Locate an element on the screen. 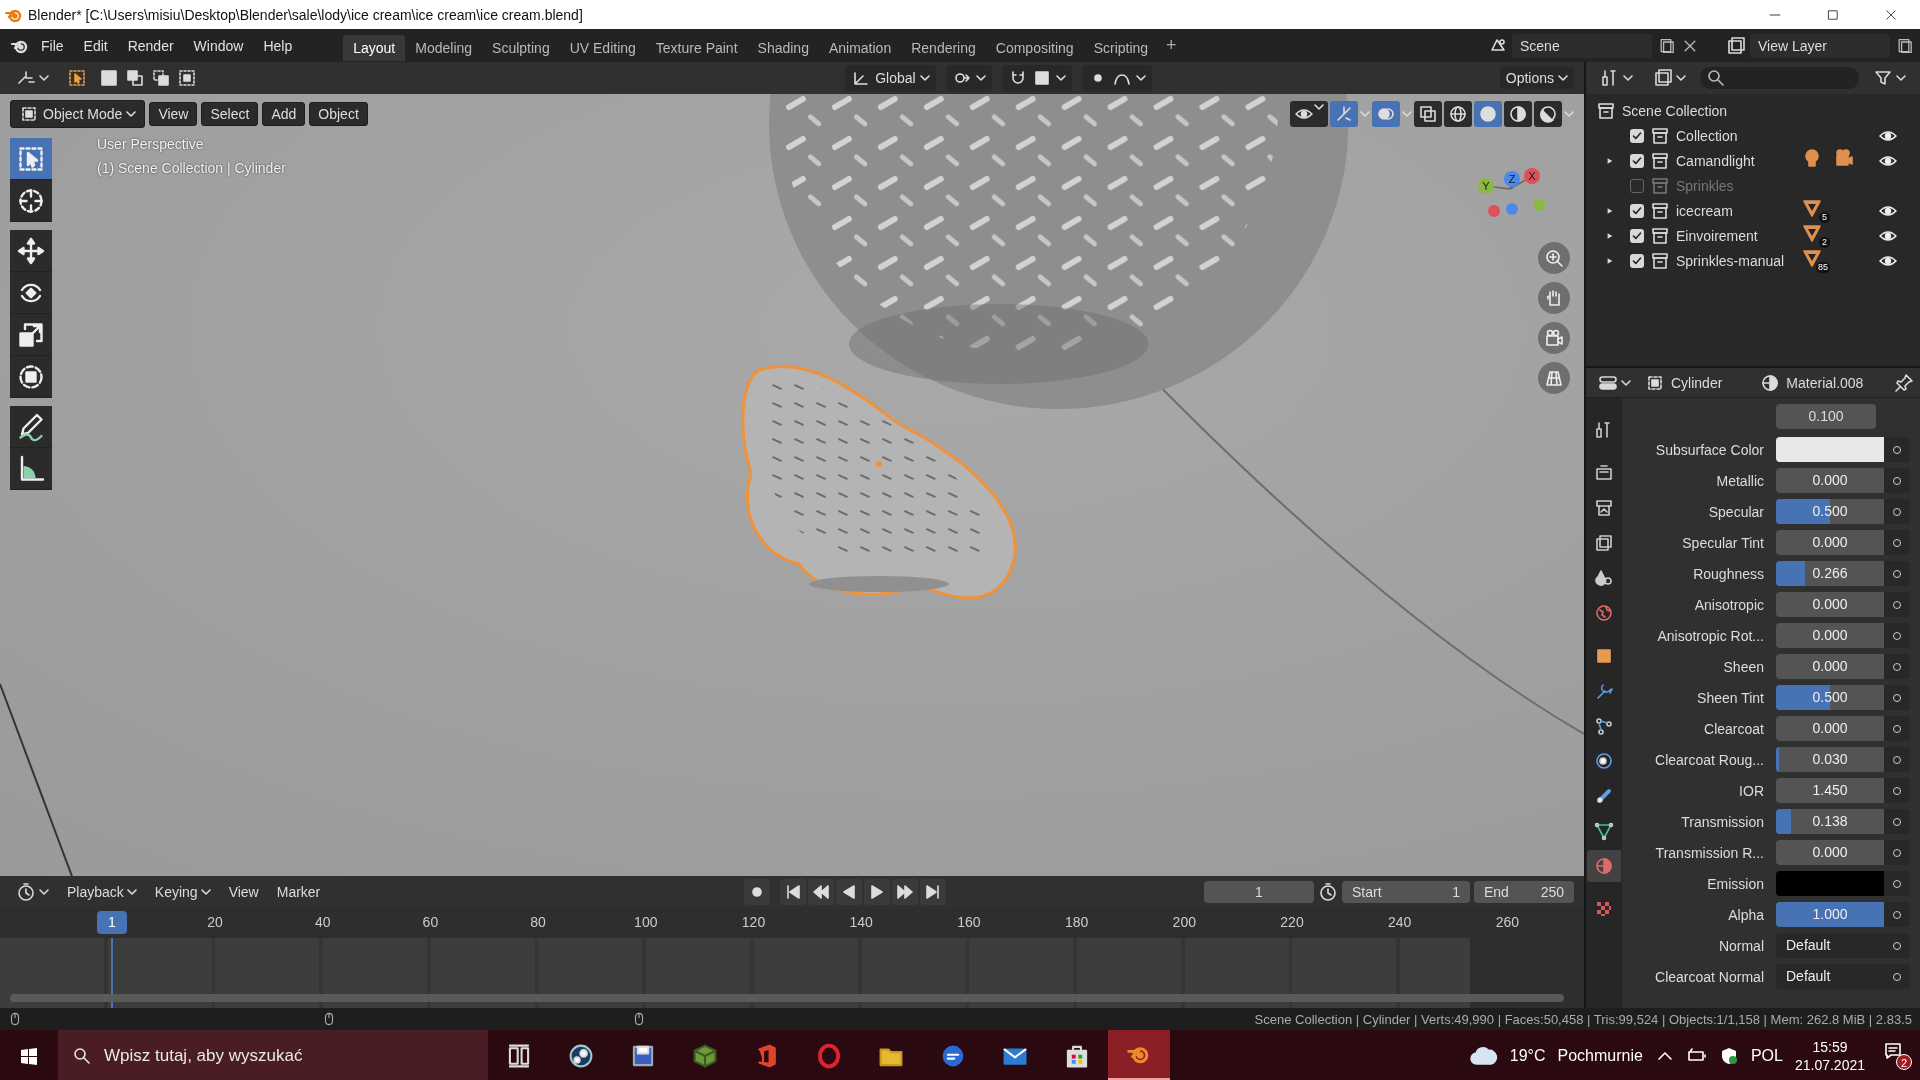  options-dropdown: Options is located at coordinates (1536, 78).